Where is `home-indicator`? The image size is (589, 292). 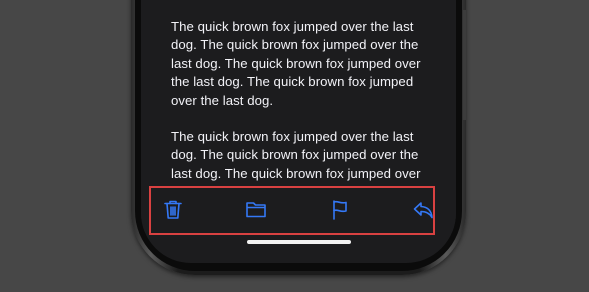 home-indicator is located at coordinates (299, 242).